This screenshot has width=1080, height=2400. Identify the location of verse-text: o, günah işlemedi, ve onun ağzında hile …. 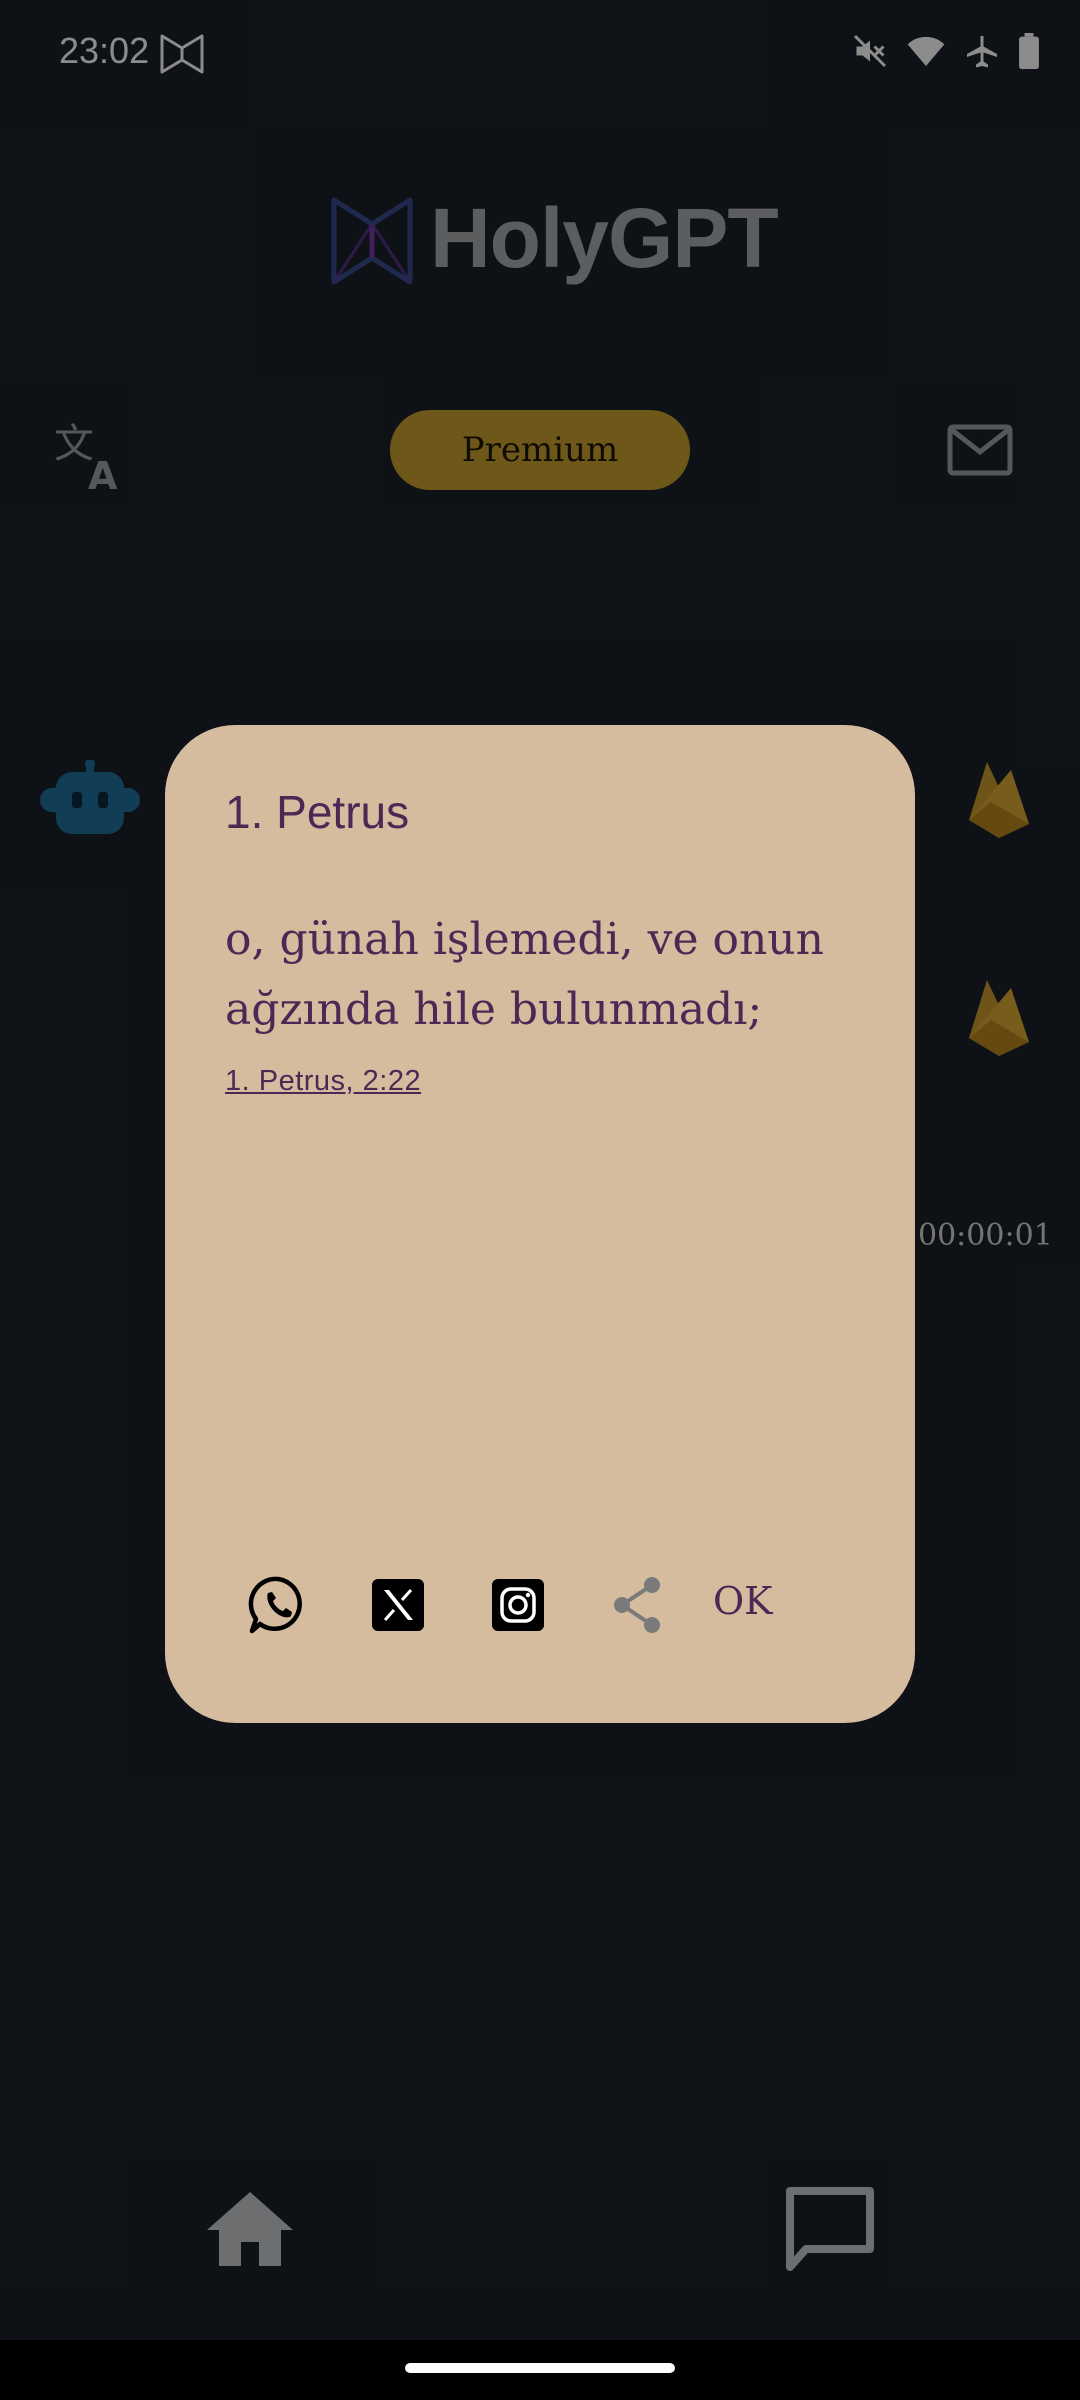
(524, 974).